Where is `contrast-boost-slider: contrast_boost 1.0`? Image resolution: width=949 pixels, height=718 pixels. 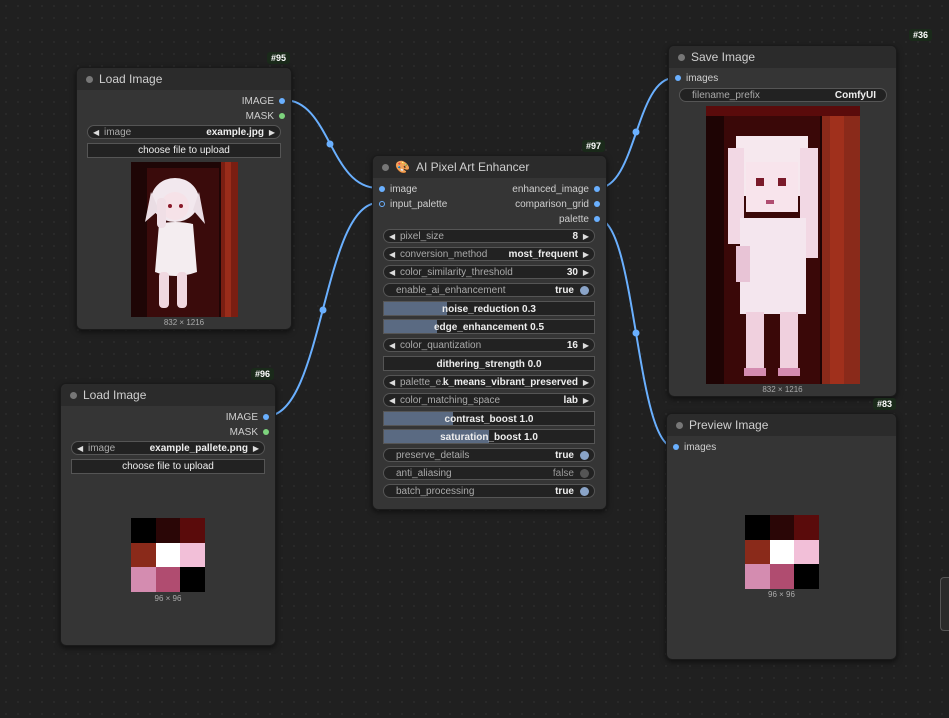
contrast-boost-slider: contrast_boost 1.0 is located at coordinates (489, 418).